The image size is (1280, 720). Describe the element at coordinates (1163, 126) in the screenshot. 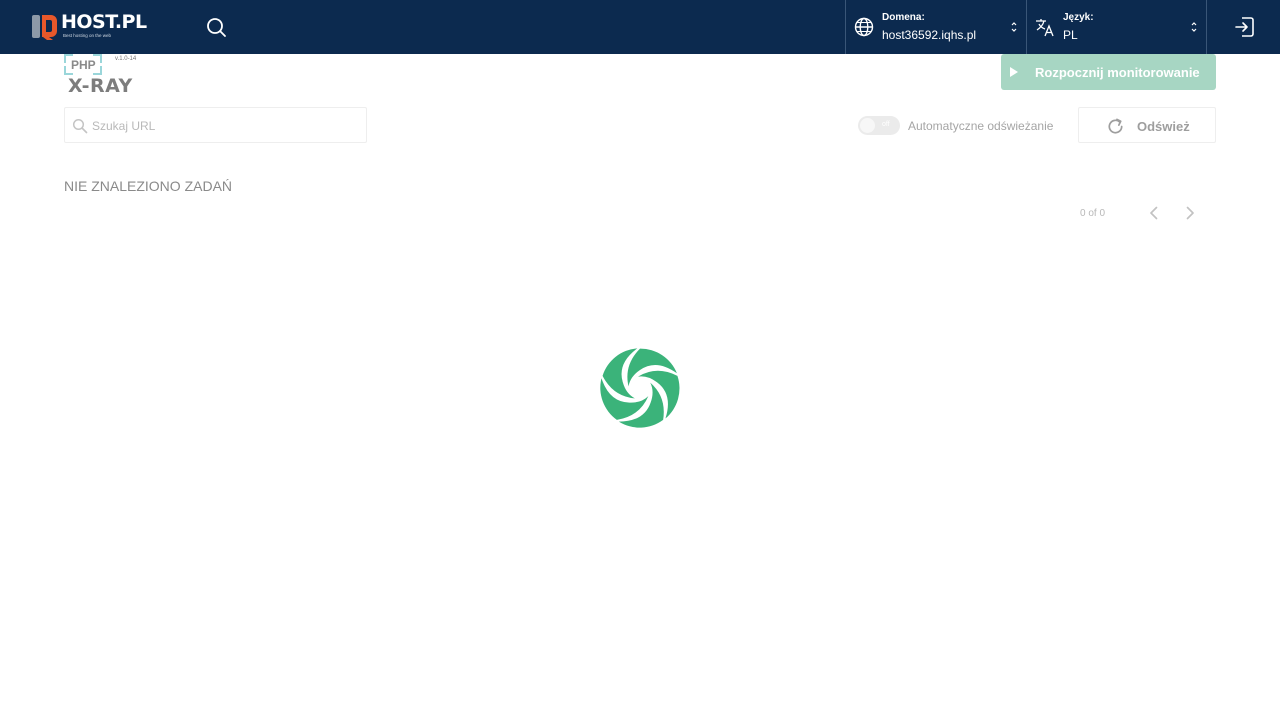

I see `refresh-label: Odśwież` at that location.